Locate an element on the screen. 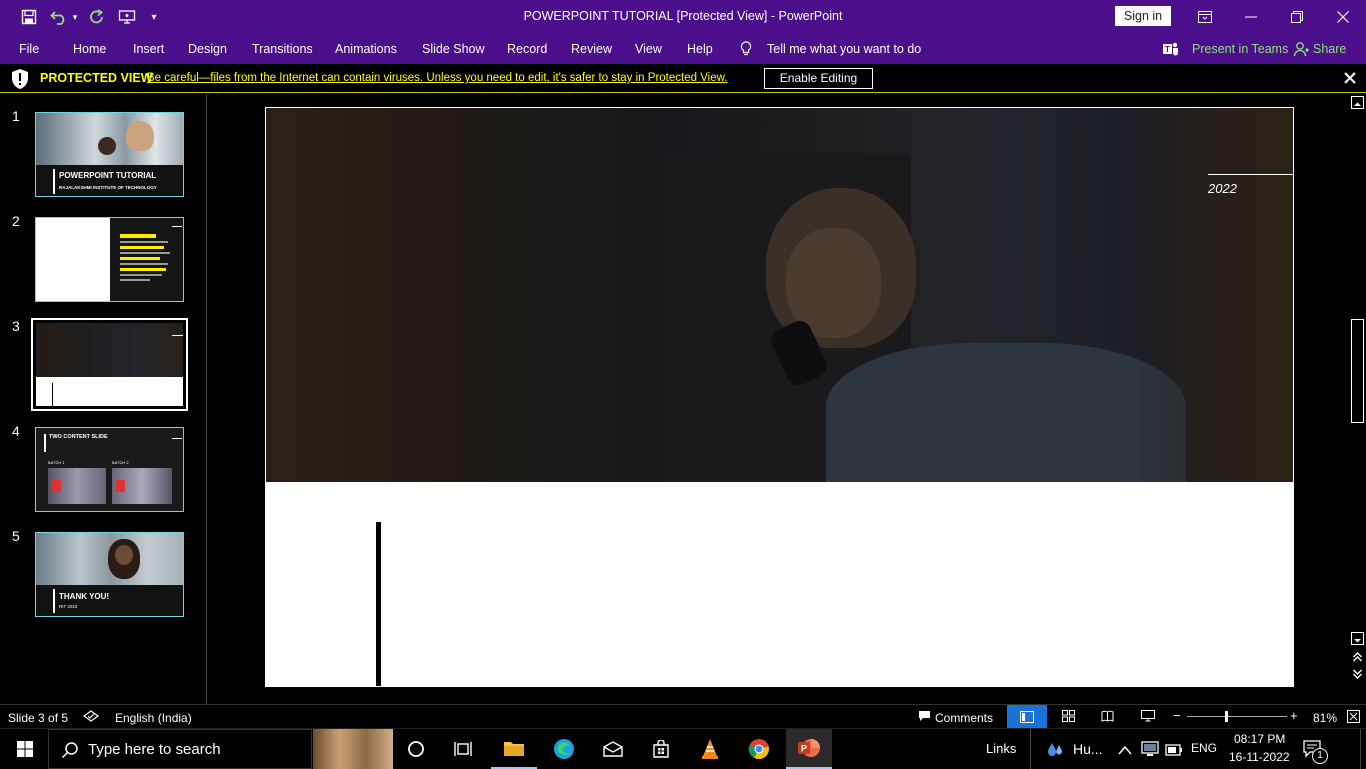  zoom-in-icon: + is located at coordinates (1294, 715).